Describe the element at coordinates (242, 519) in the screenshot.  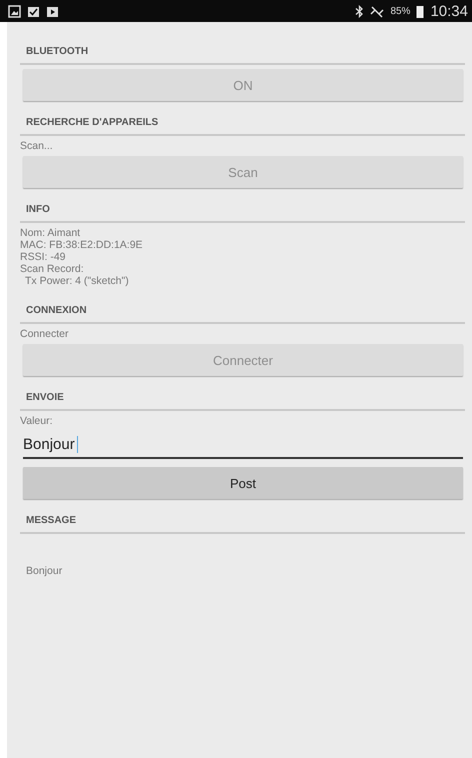
I see `section-heading: MESSAGE` at that location.